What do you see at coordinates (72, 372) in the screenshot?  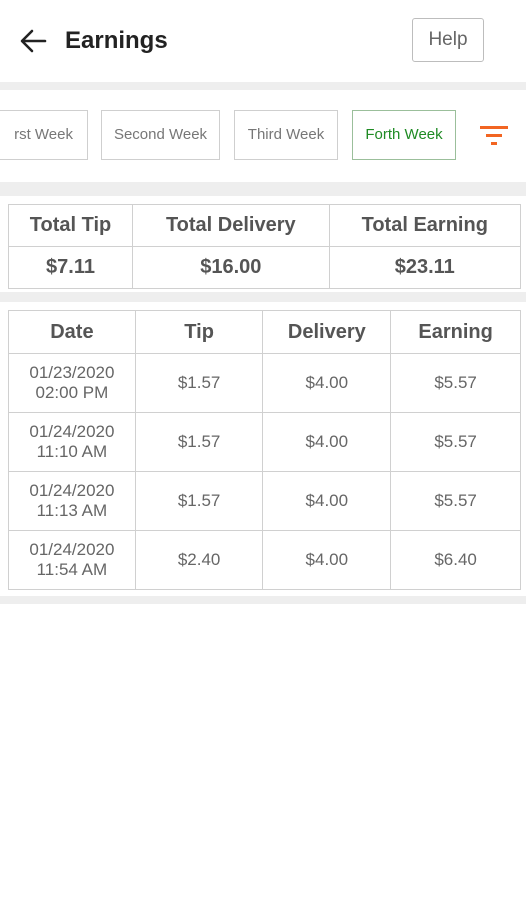 I see `row-date-day: 01/23/2020` at bounding box center [72, 372].